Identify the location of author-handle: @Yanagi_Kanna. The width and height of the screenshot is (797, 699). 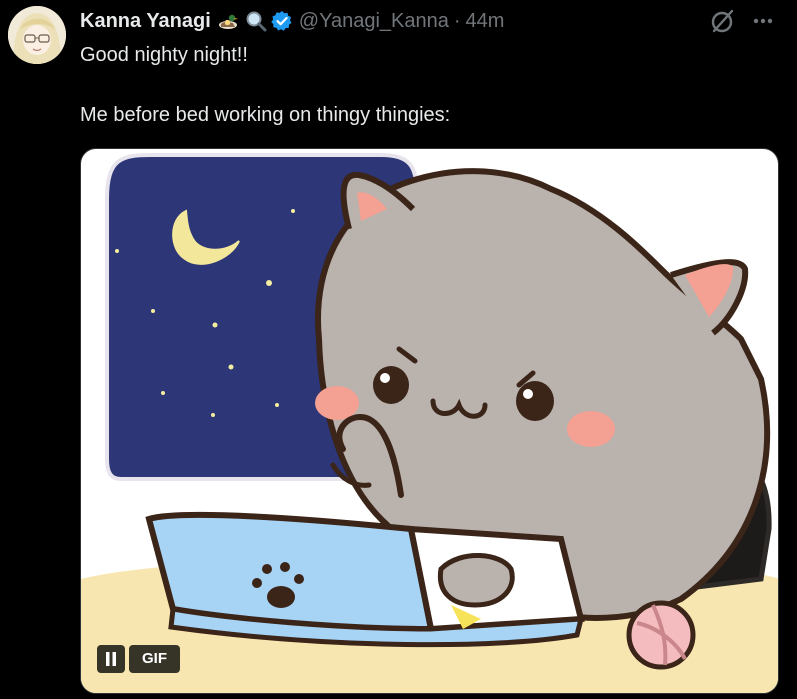
(374, 21).